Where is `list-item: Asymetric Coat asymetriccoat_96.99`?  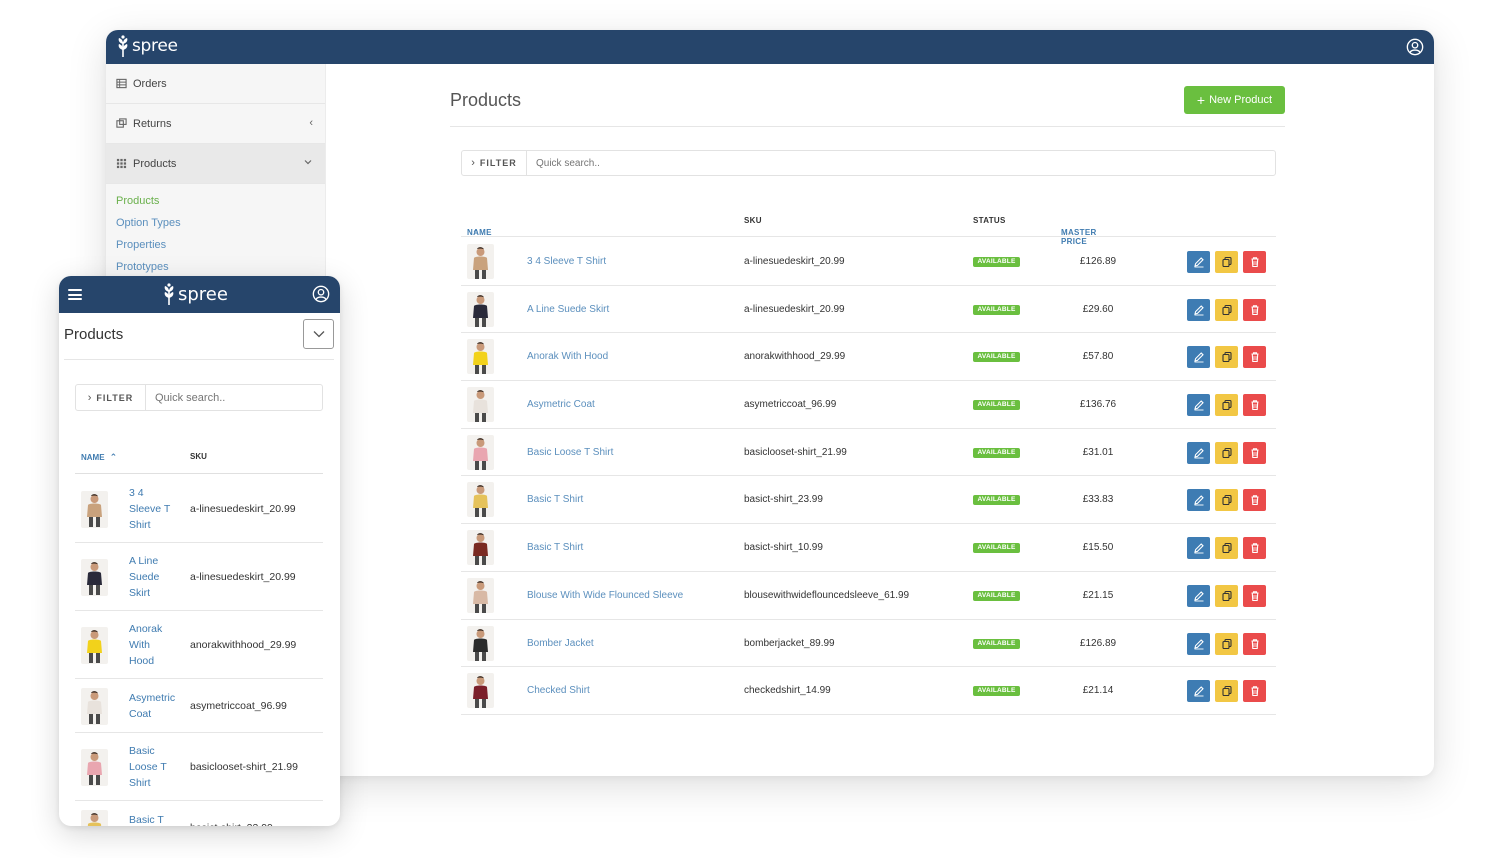
list-item: Asymetric Coat asymetriccoat_96.99 is located at coordinates (199, 706).